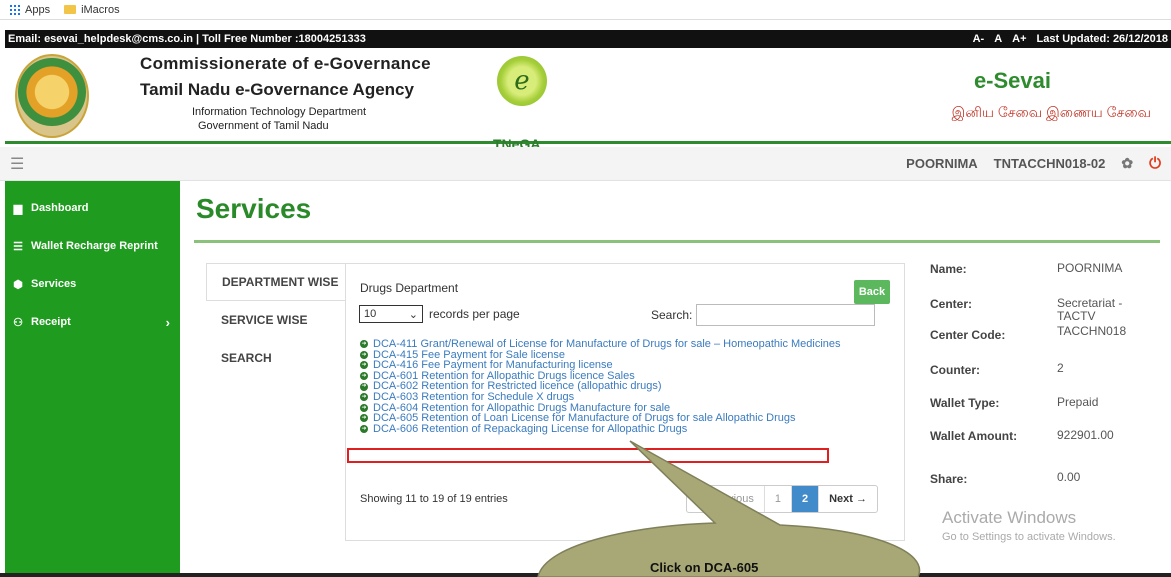 The height and width of the screenshot is (577, 1171). I want to click on chevron-down-icon: ⌄, so click(413, 314).